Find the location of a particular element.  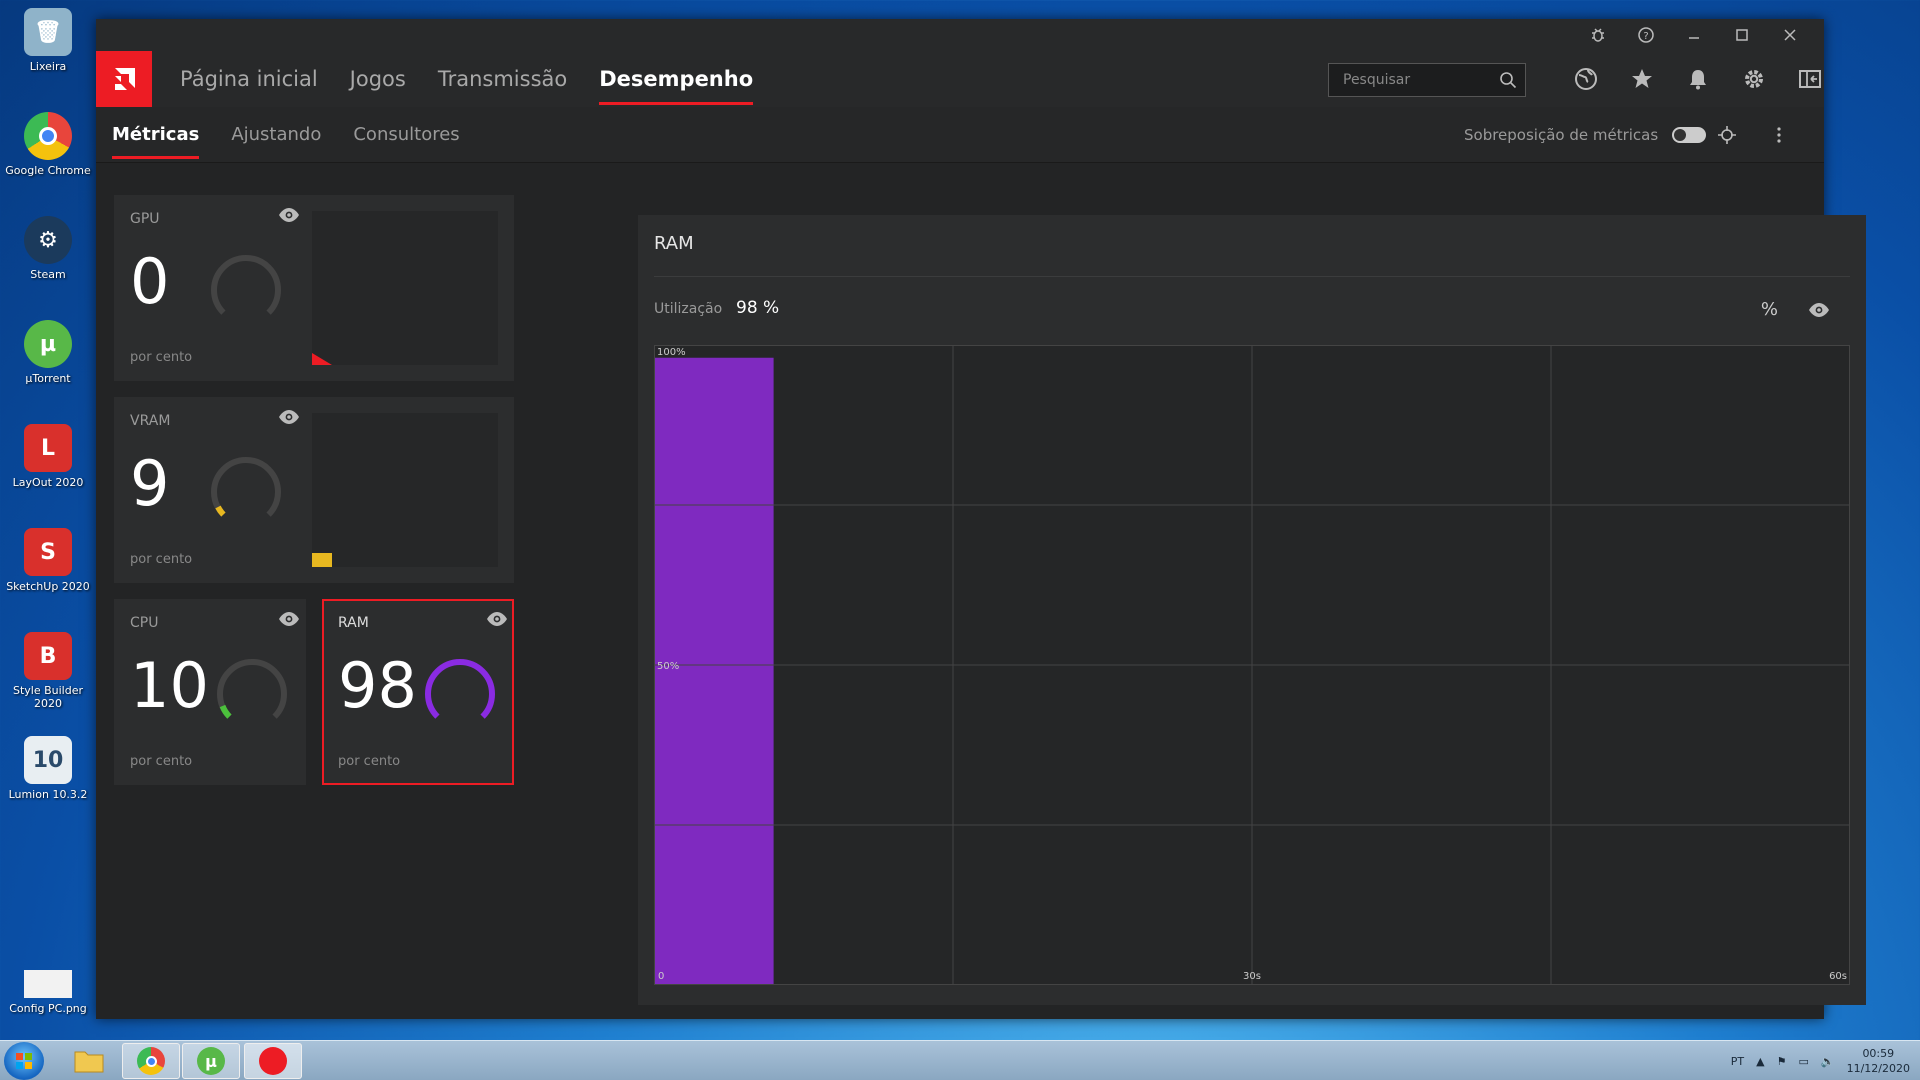

vram-gauge is located at coordinates (246, 487).